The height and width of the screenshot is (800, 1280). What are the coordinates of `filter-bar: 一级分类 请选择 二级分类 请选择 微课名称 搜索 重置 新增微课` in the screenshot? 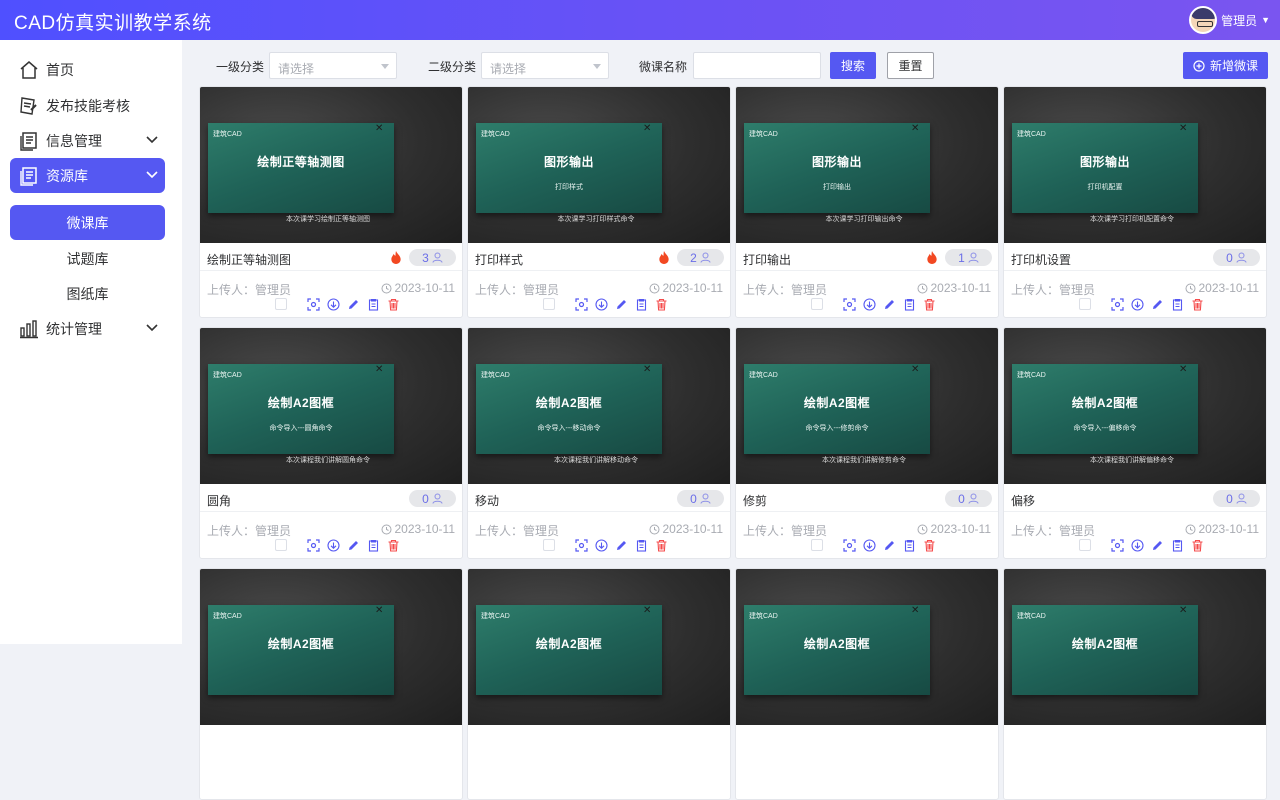 It's located at (731, 63).